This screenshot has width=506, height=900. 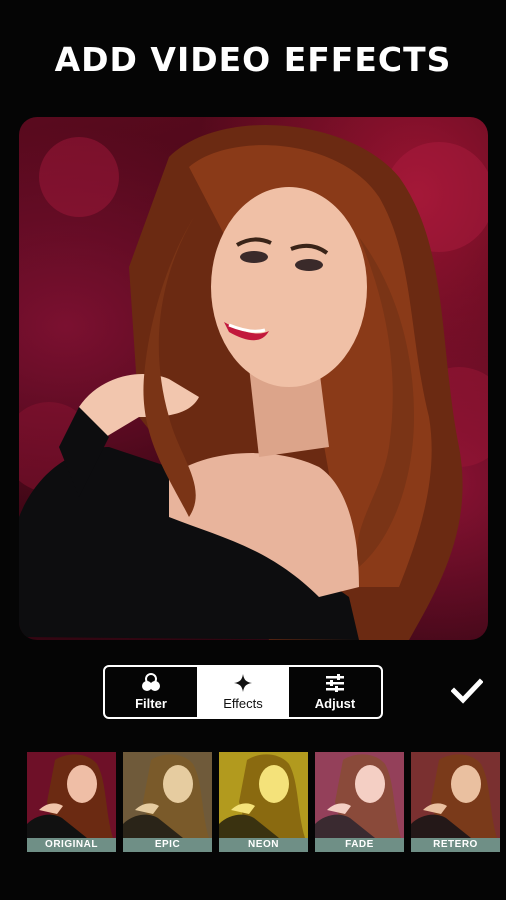 I want to click on tab-effects: Effects, so click(x=243, y=692).